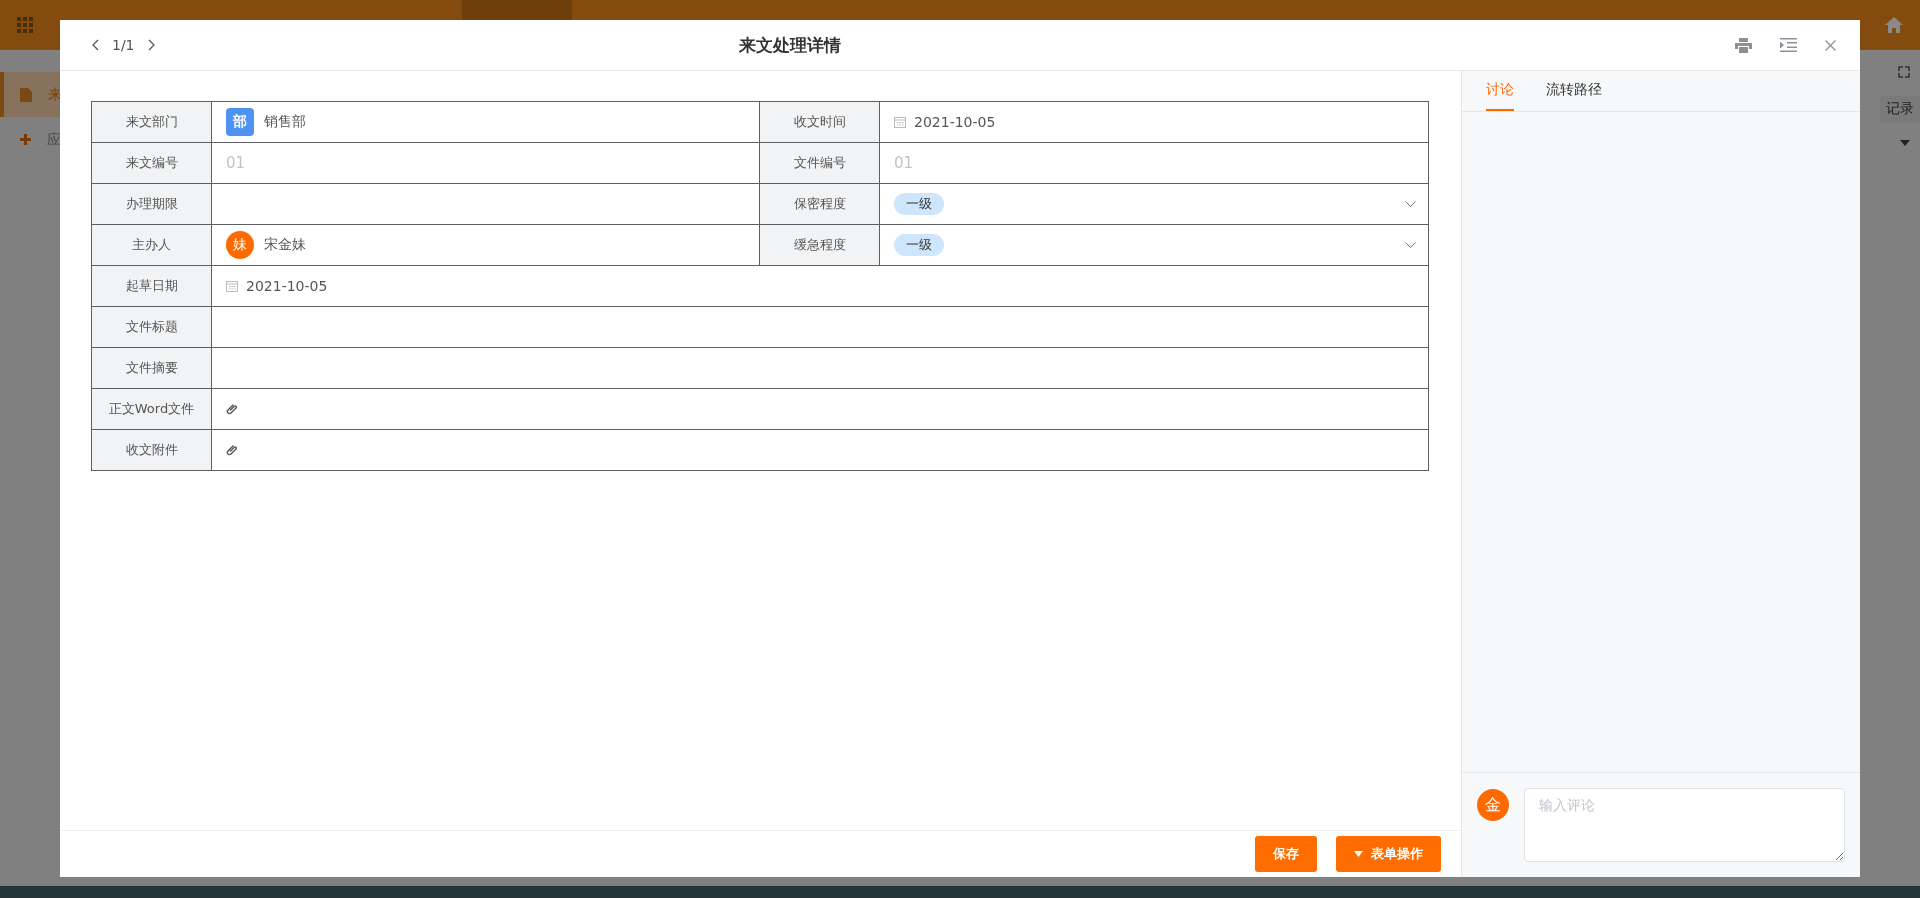  Describe the element at coordinates (151, 245) in the screenshot. I see `field-label: 主办人` at that location.